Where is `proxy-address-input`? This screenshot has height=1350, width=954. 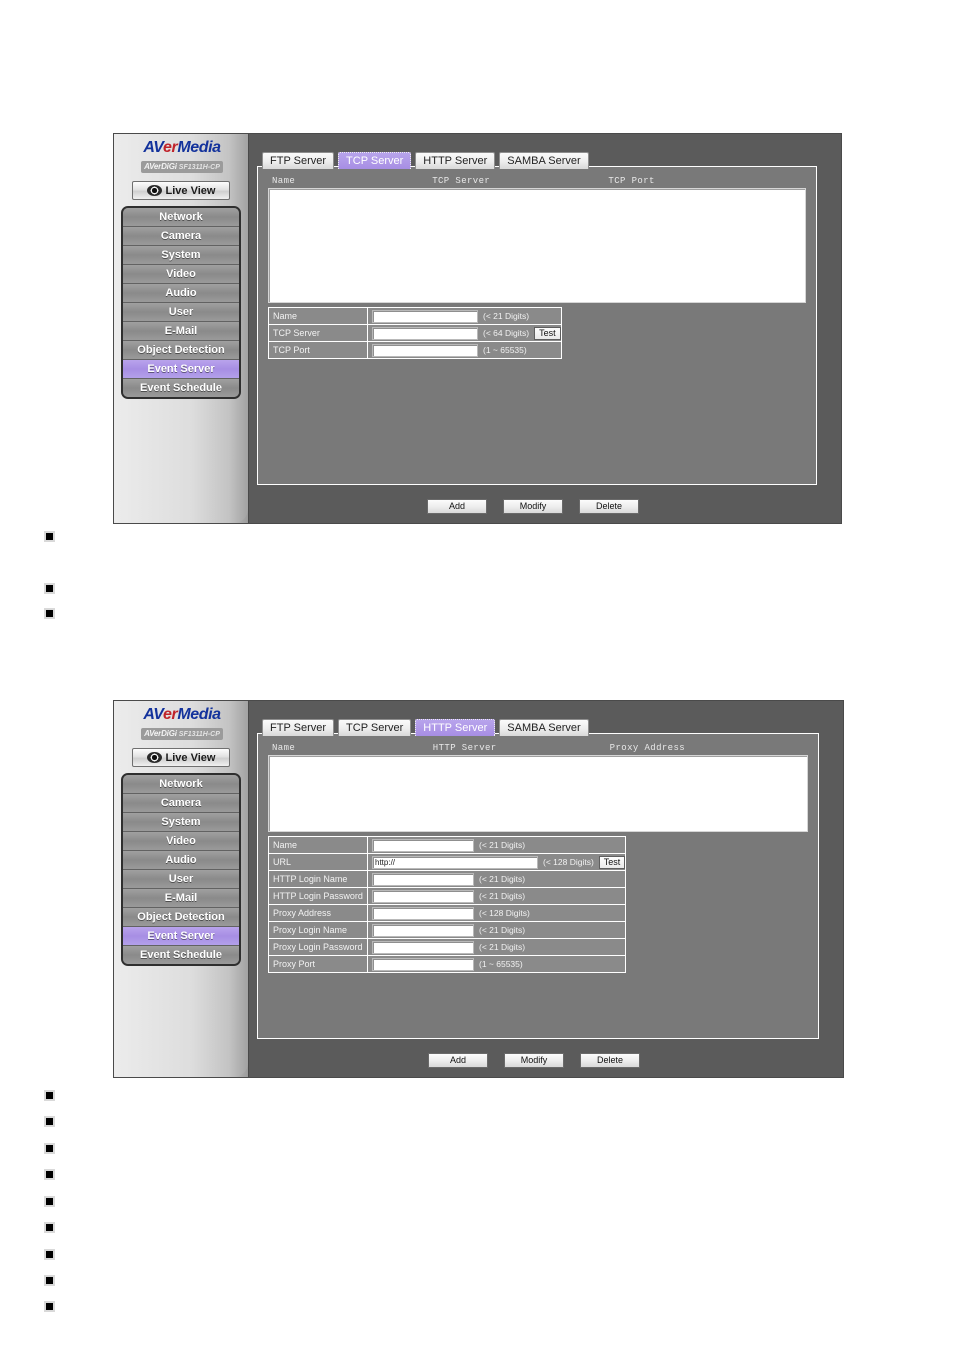 proxy-address-input is located at coordinates (423, 913).